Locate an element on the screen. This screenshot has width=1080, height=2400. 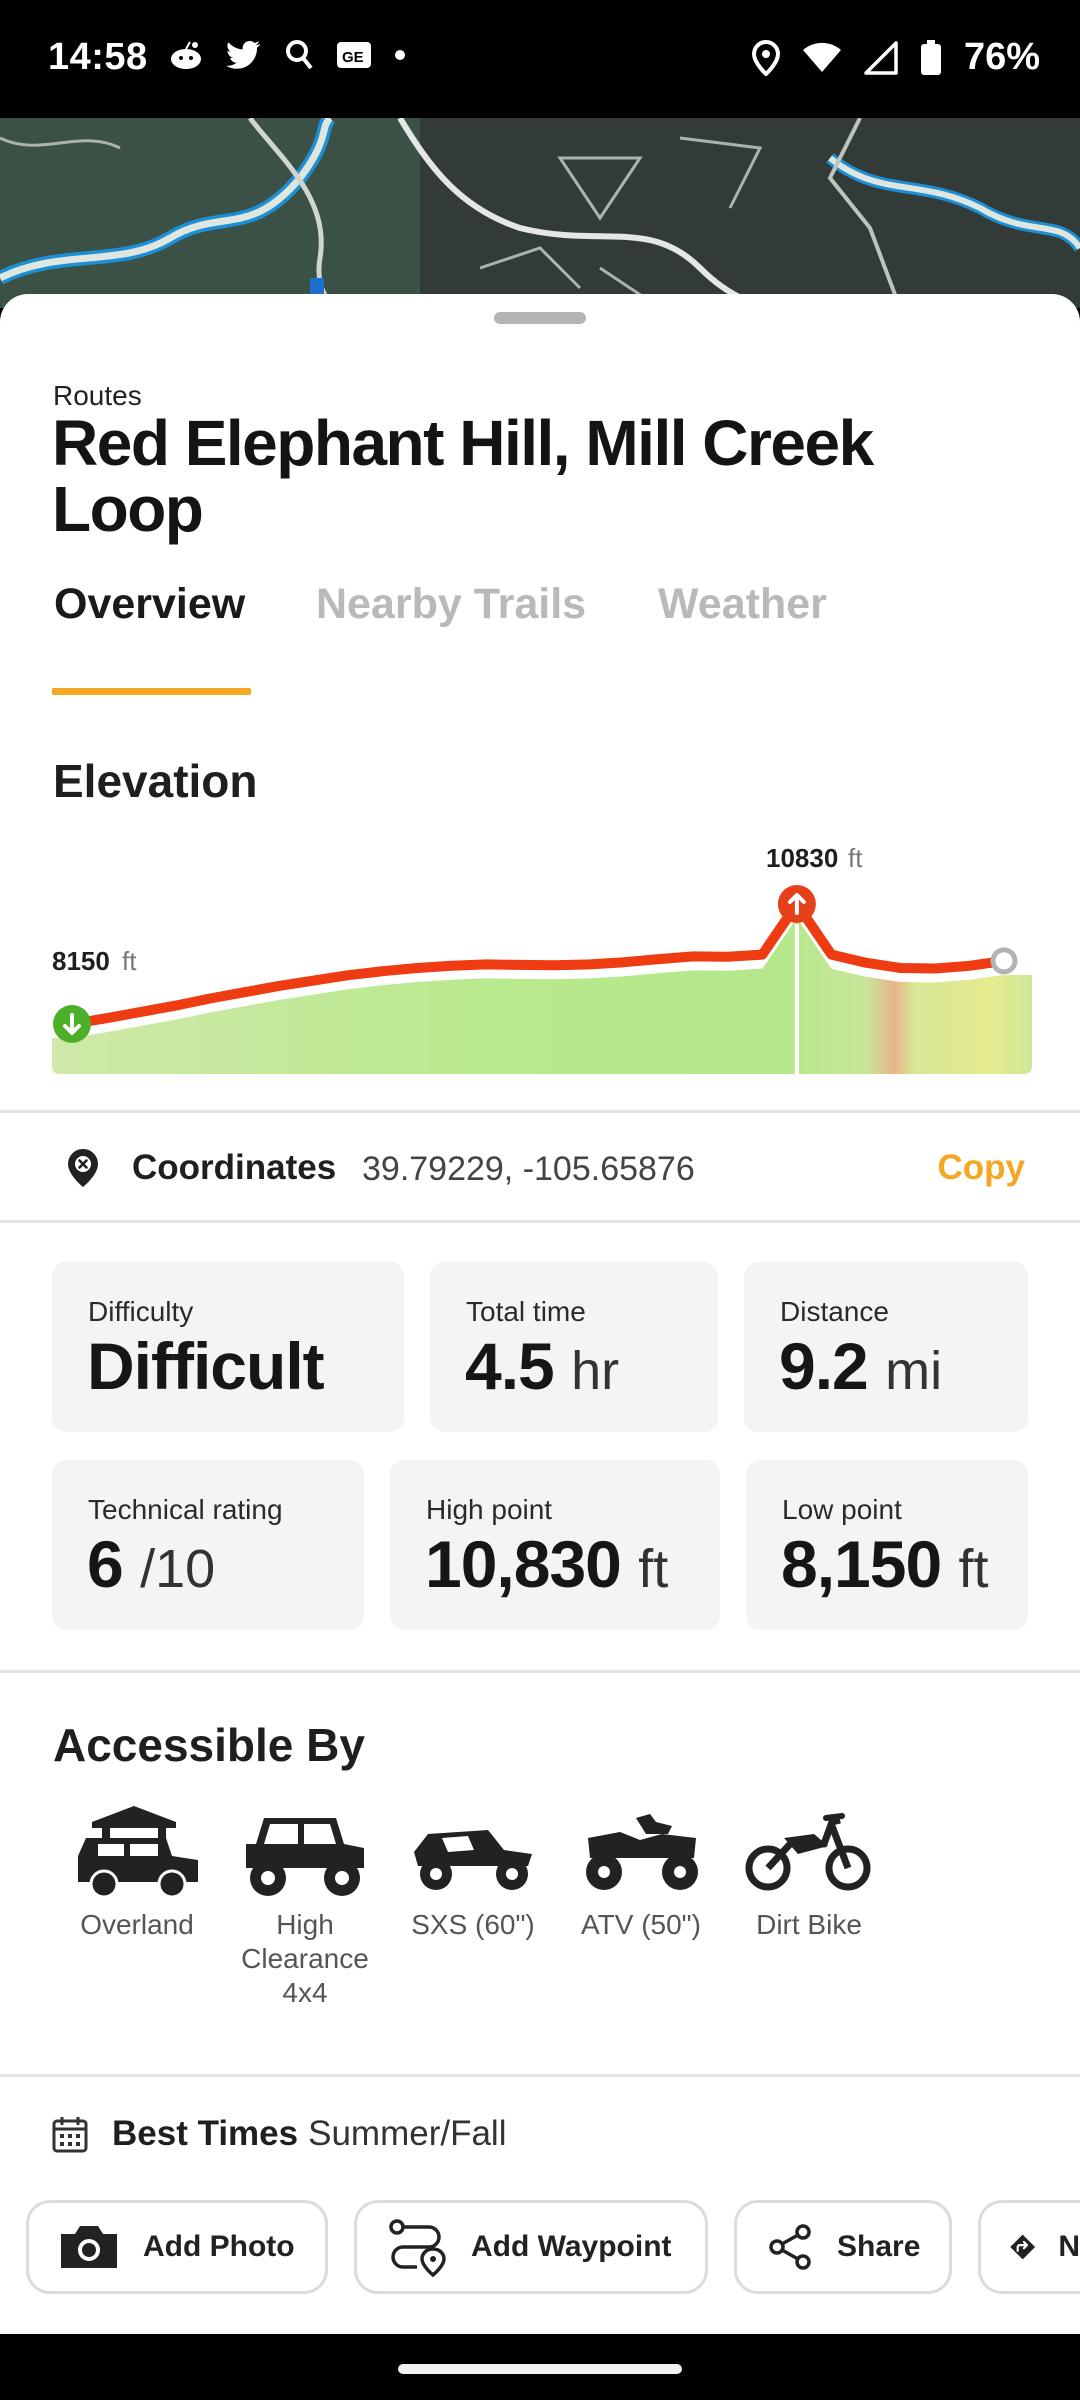
end-marker is located at coordinates (1004, 961).